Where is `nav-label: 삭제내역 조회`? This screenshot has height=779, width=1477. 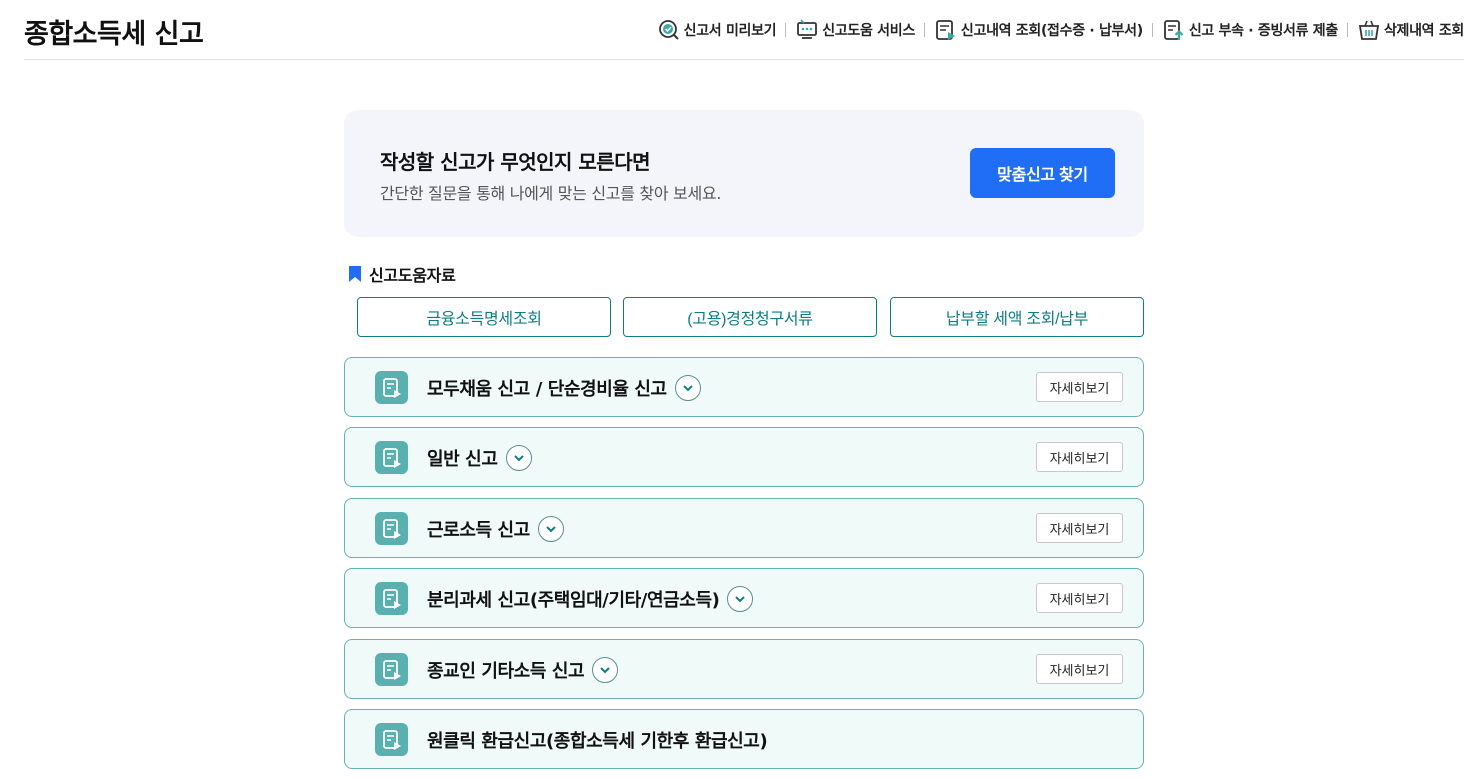
nav-label: 삭제내역 조회 is located at coordinates (1423, 31).